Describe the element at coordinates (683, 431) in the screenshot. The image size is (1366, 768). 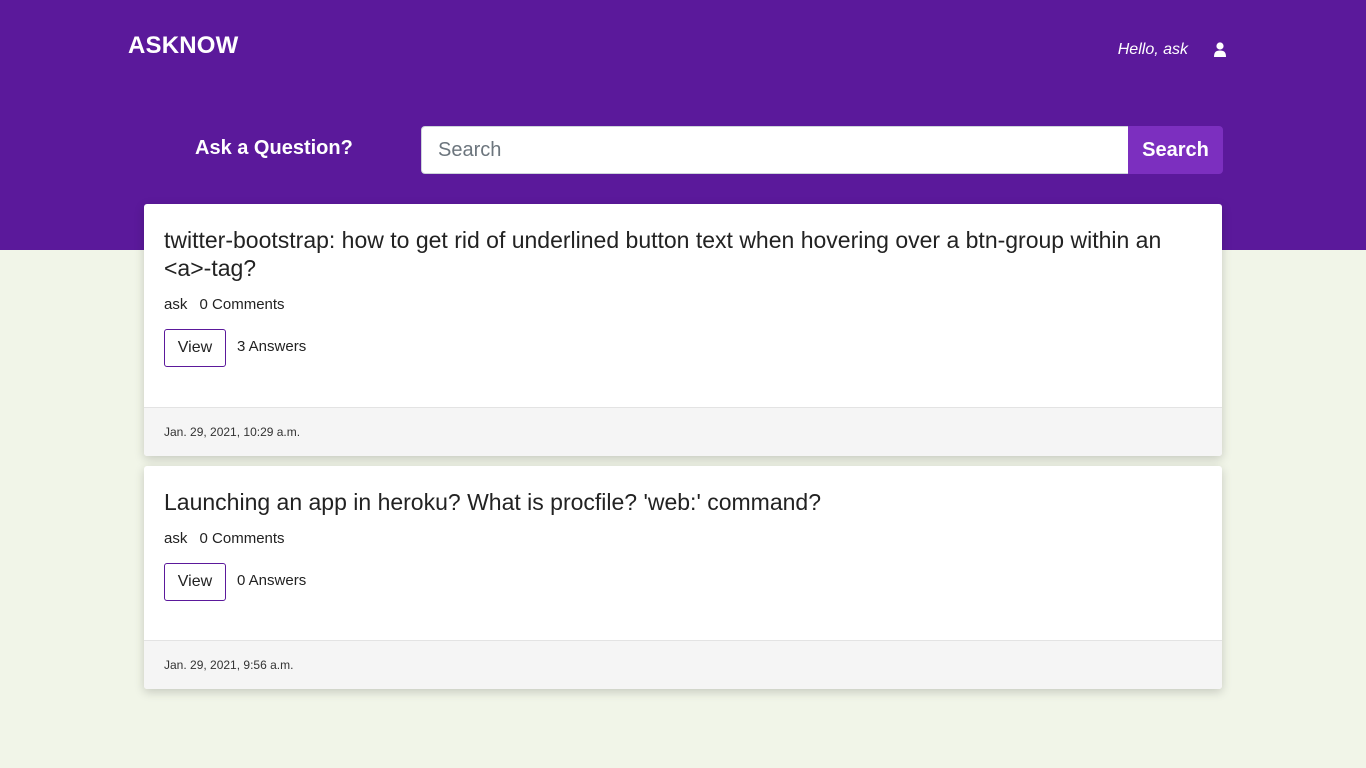
I see `question-date: Jan. 29, 2021, 10:29 a.m.` at that location.